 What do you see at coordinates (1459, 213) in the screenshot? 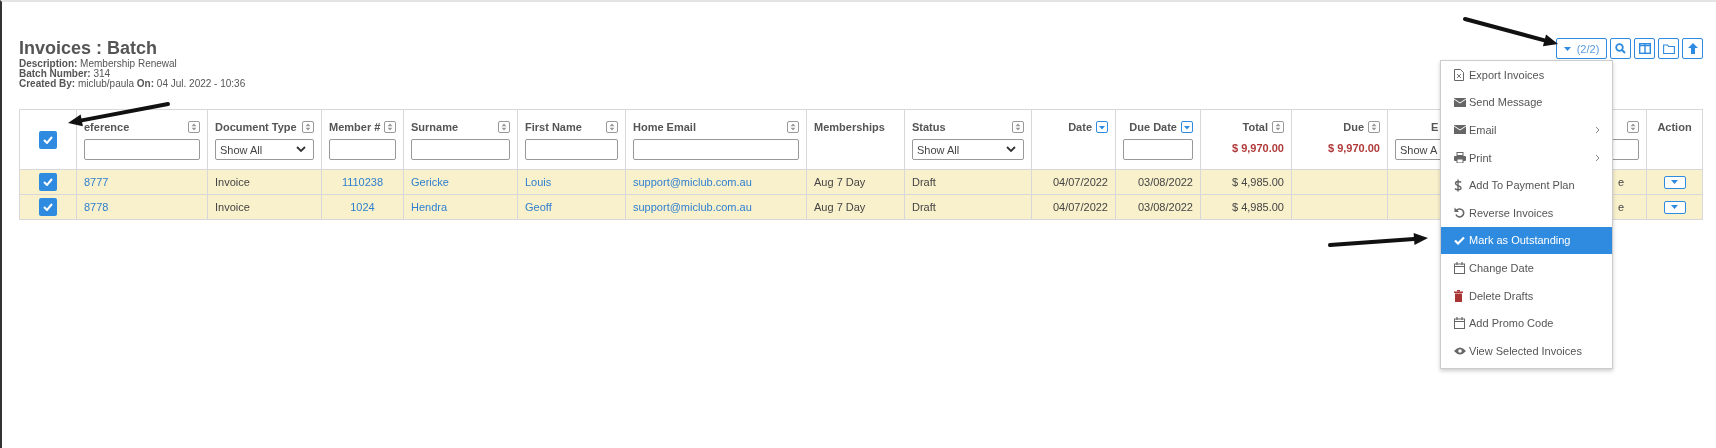
I see `undo-icon` at bounding box center [1459, 213].